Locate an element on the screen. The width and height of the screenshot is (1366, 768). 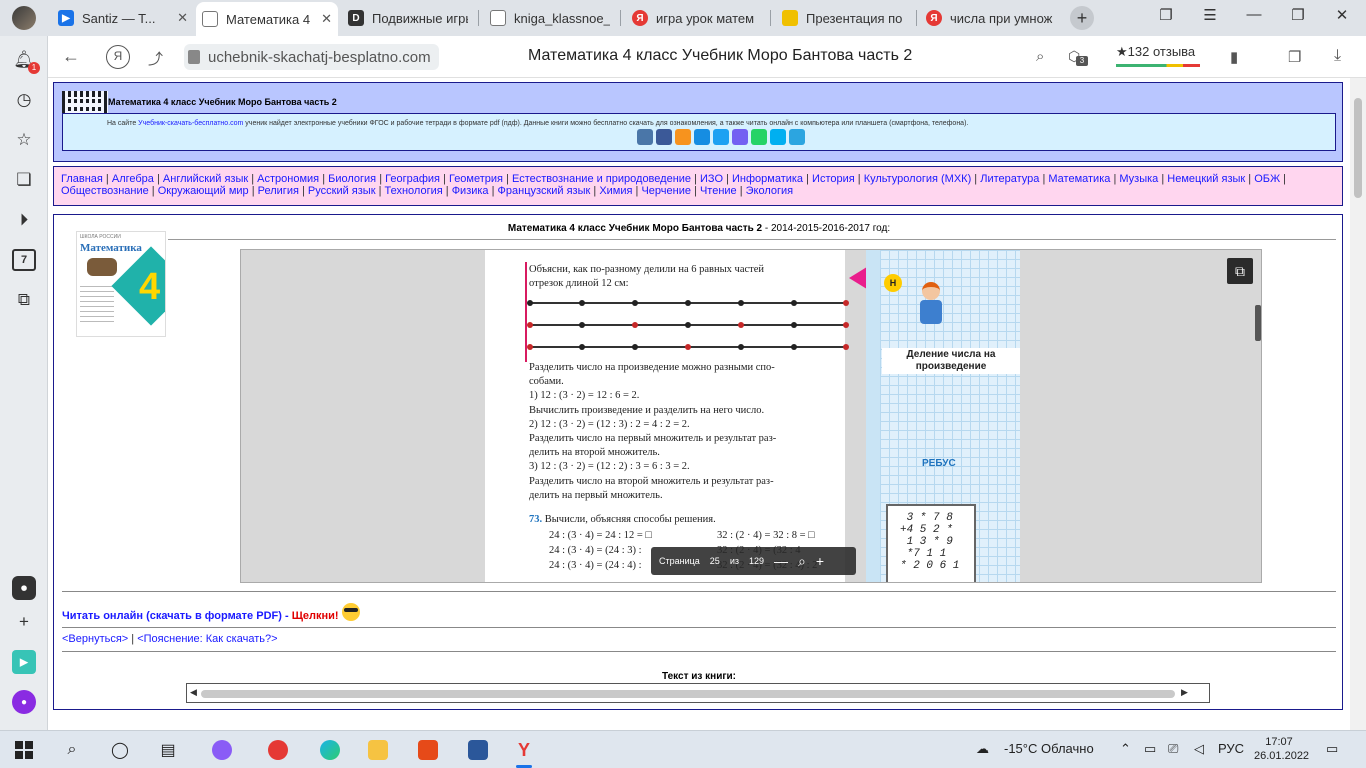
tab-5: Презентация по is located at coordinates (844, 18).